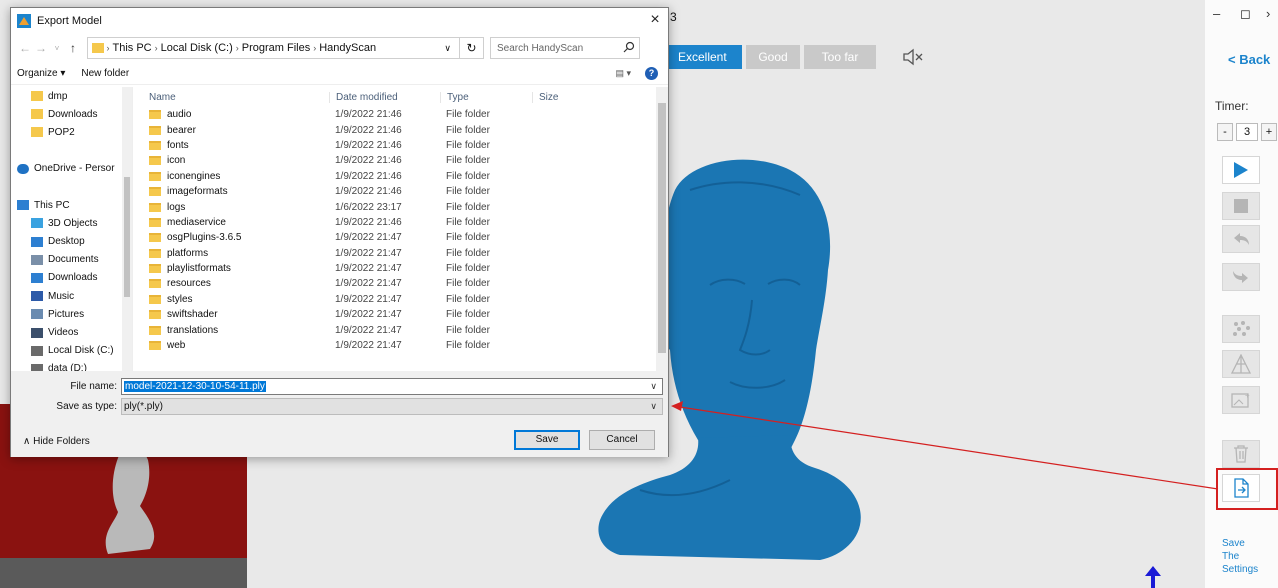 The width and height of the screenshot is (1278, 588). I want to click on file-scroll-thumb, so click(662, 228).